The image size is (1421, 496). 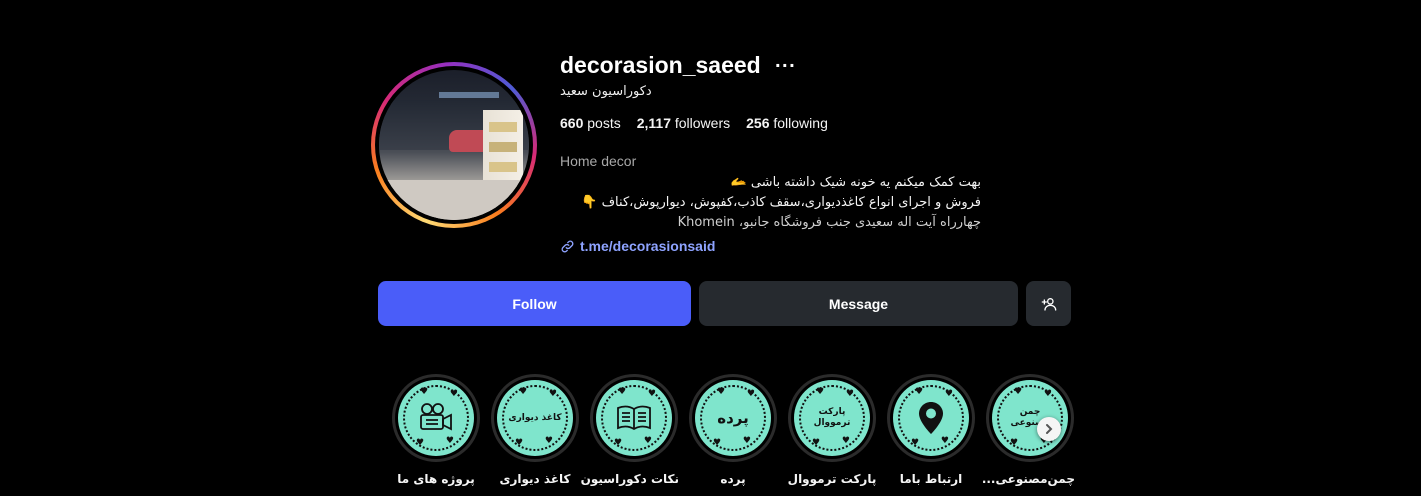 I want to click on highlight-label: پروژه های ما, so click(x=436, y=479).